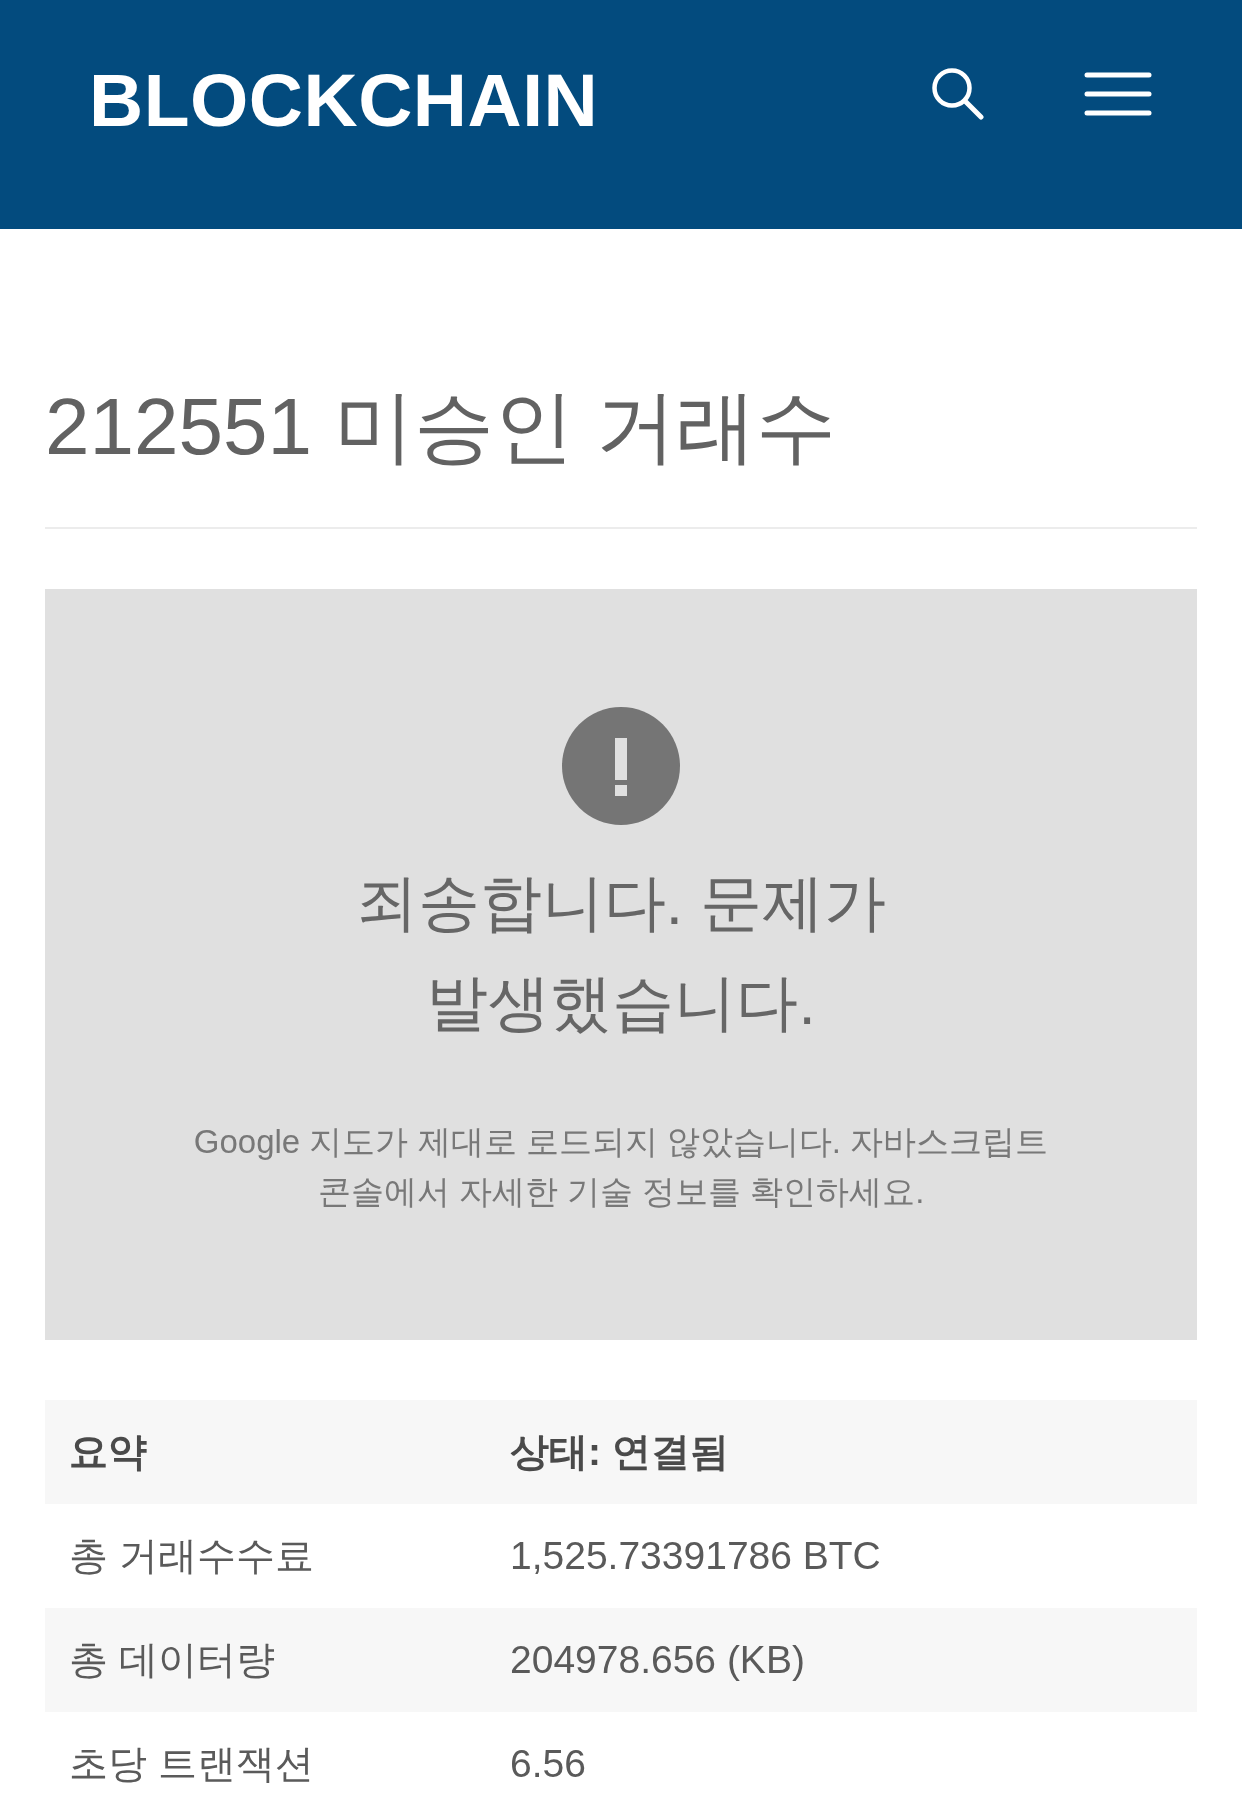  Describe the element at coordinates (172, 1660) in the screenshot. I see `table-cell-text: 총 데이터량` at that location.